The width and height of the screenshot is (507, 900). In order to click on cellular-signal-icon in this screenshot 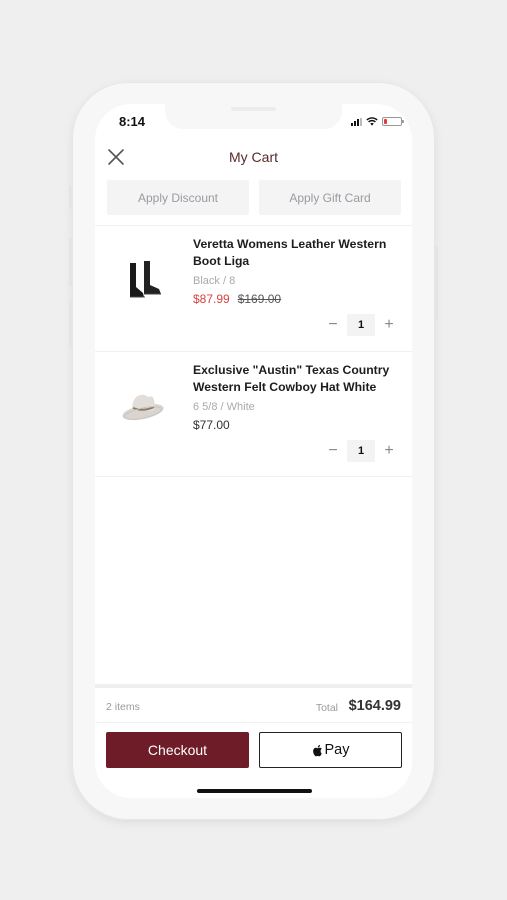, I will do `click(356, 121)`.